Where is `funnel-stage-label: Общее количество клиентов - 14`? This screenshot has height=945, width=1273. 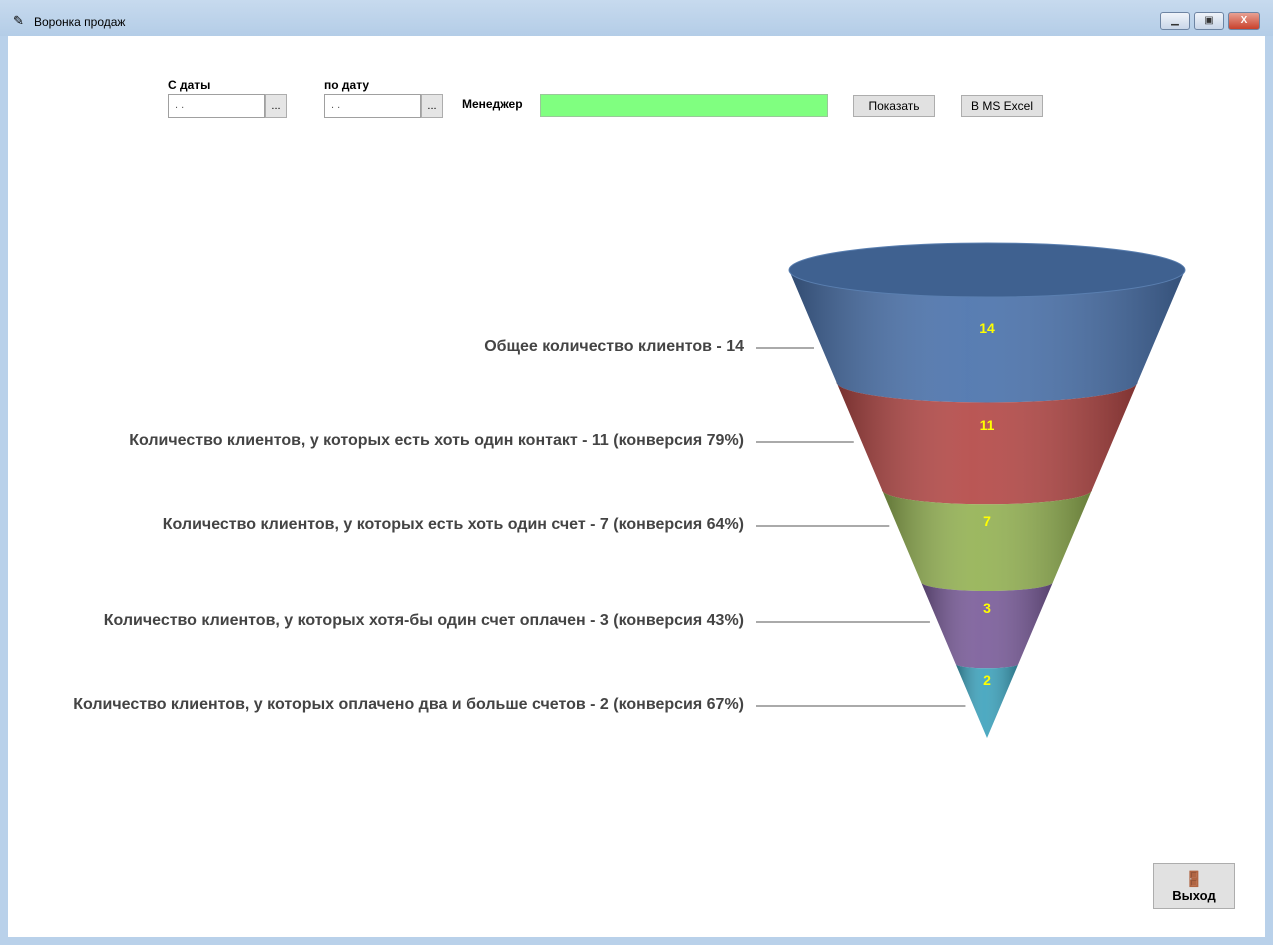
funnel-stage-label: Общее количество клиентов - 14 is located at coordinates (614, 346).